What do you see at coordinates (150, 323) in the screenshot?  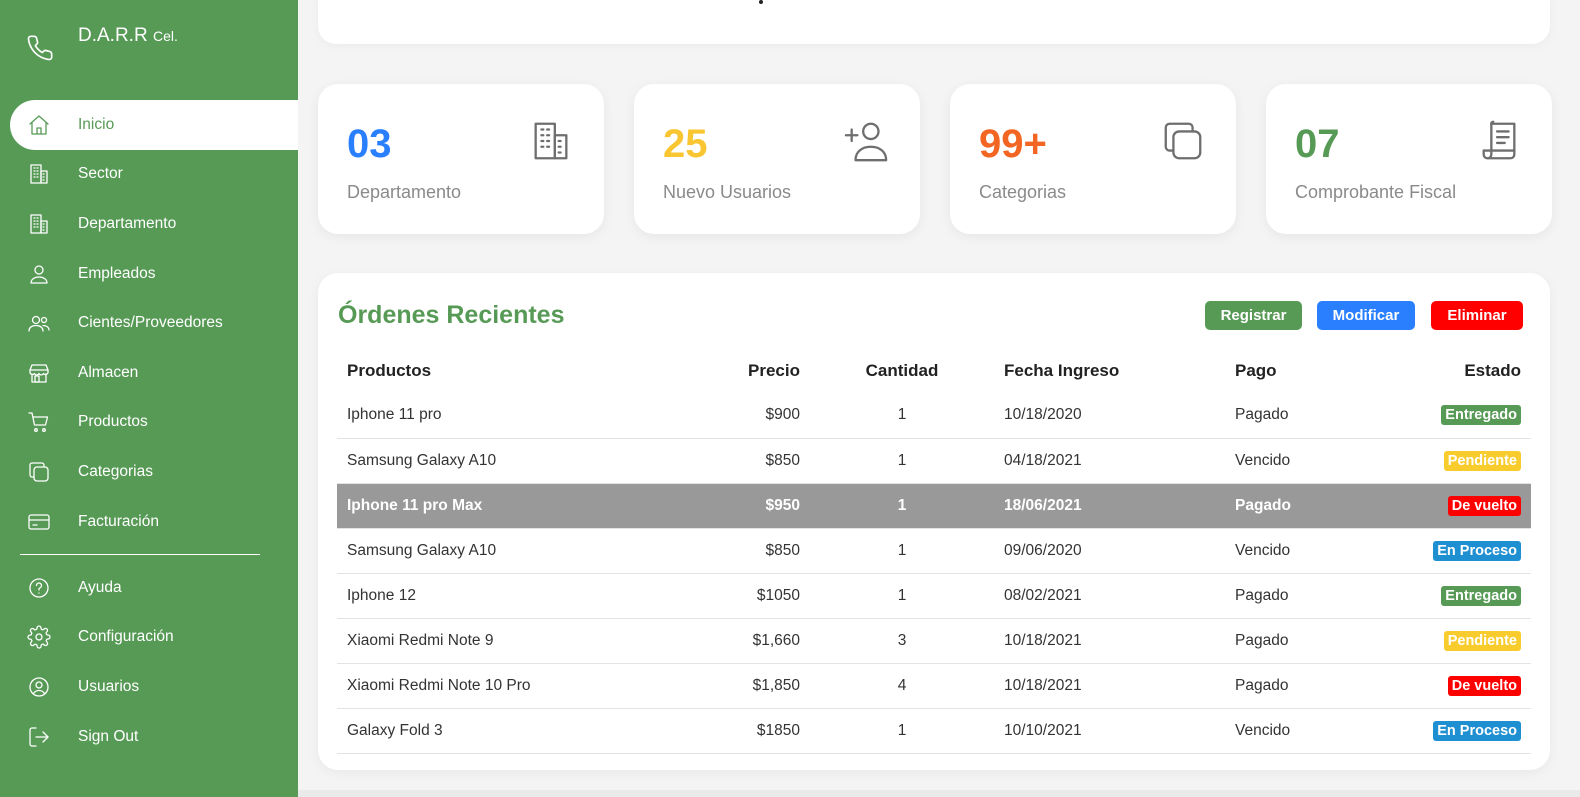 I see `sidebar-item-label: Cientes/Proveedores` at bounding box center [150, 323].